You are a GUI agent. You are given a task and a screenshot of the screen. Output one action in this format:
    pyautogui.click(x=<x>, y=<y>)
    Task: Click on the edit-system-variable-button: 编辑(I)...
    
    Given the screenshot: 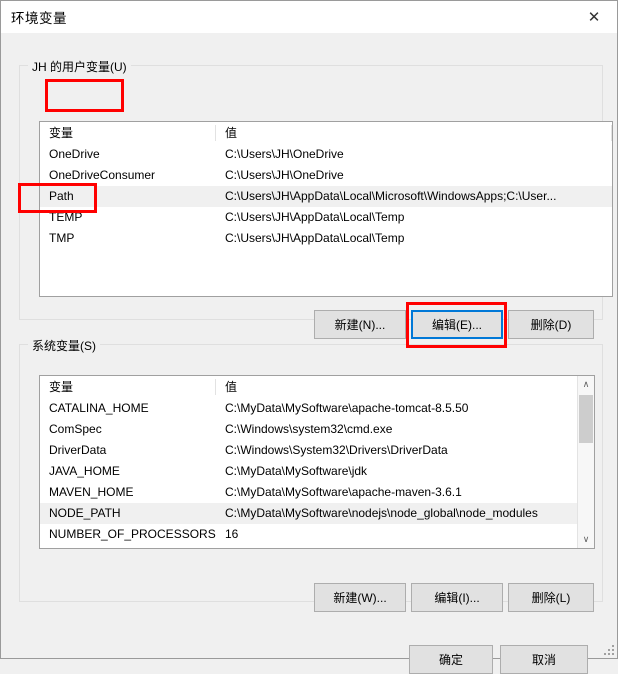 What is the action you would take?
    pyautogui.click(x=457, y=597)
    